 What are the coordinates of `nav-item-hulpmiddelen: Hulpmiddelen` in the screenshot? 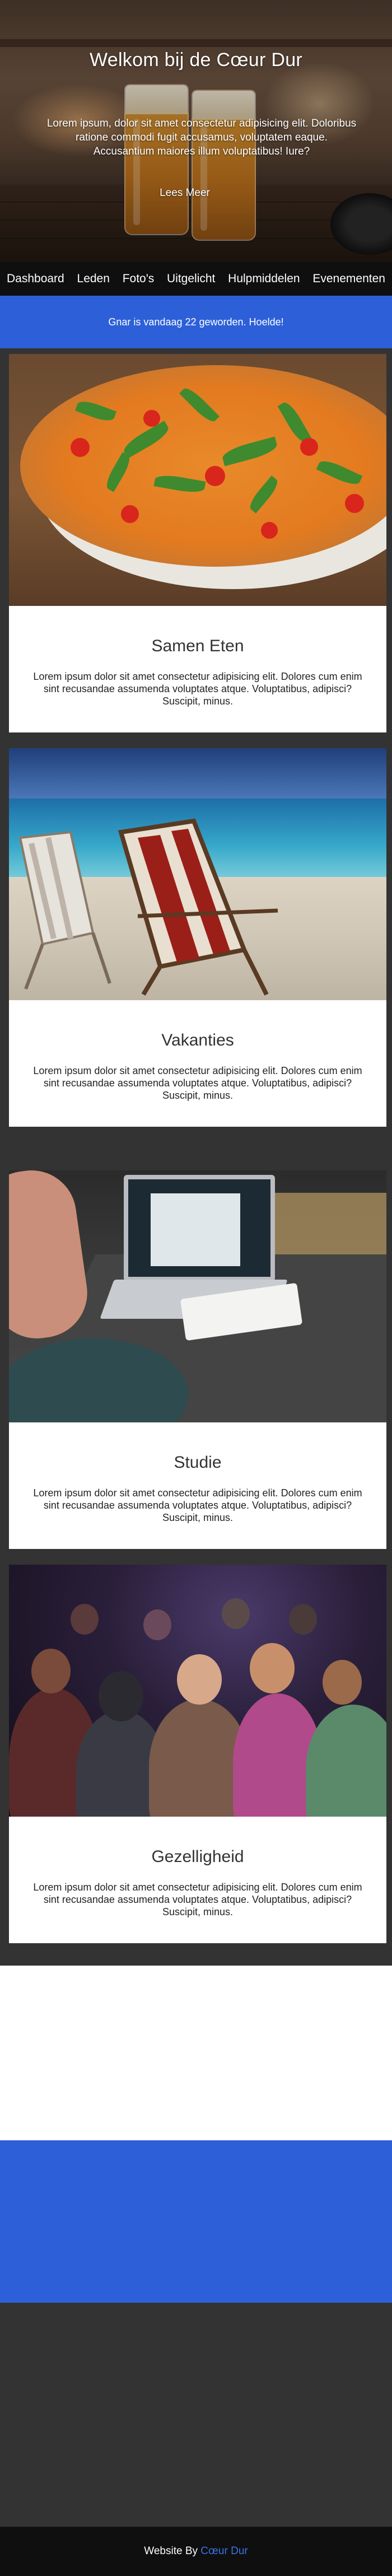 It's located at (264, 279).